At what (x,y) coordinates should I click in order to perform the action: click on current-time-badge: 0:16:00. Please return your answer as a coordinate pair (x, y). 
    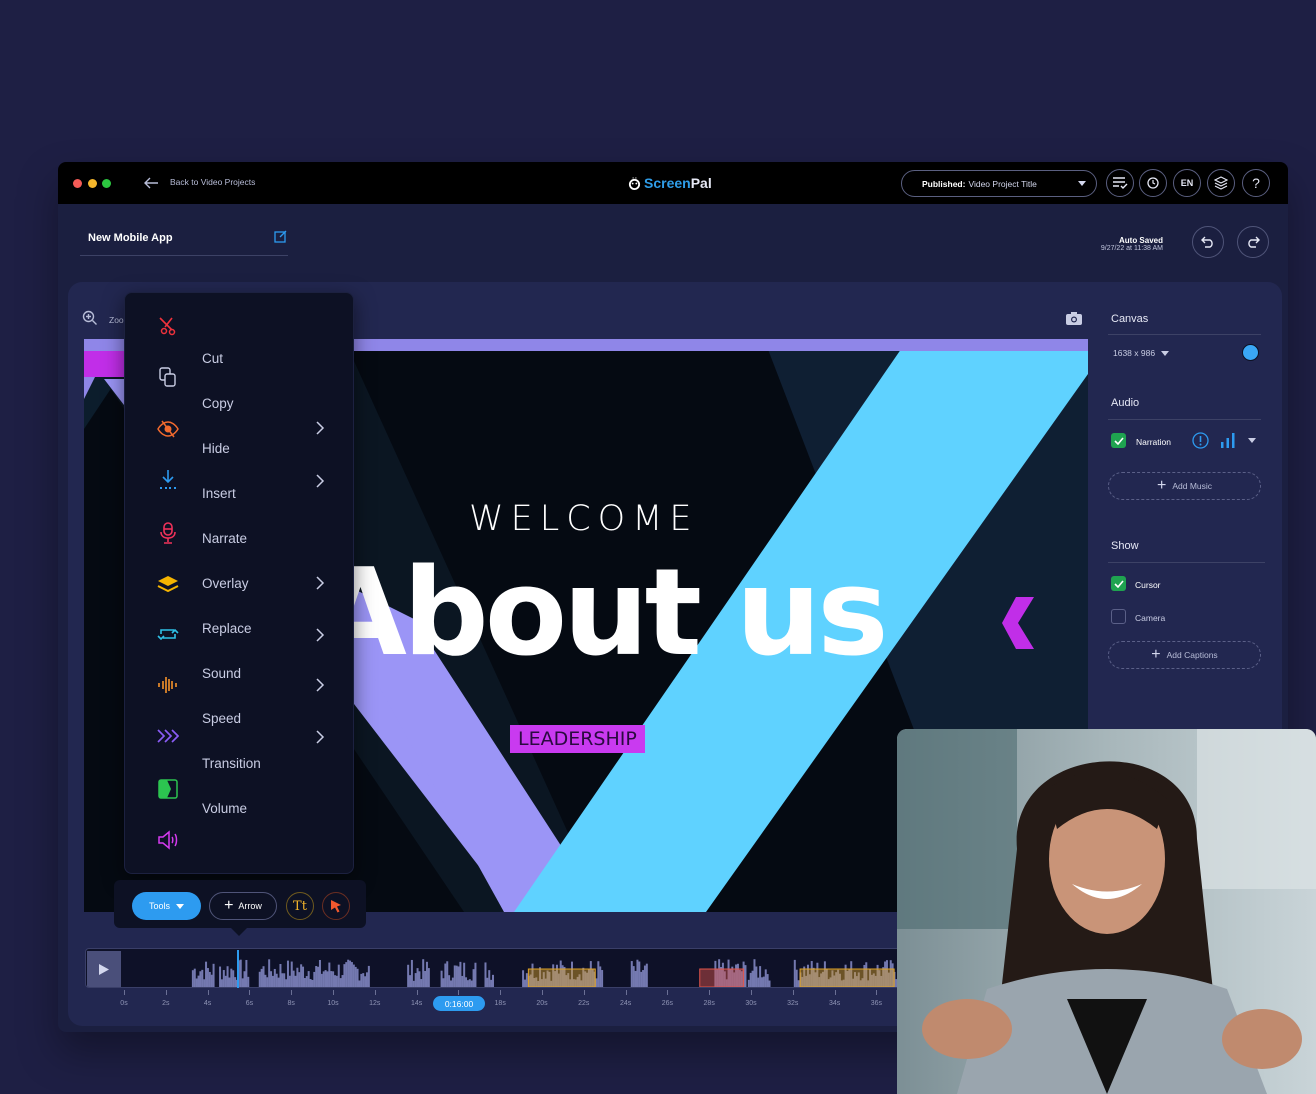
    Looking at the image, I should click on (459, 1003).